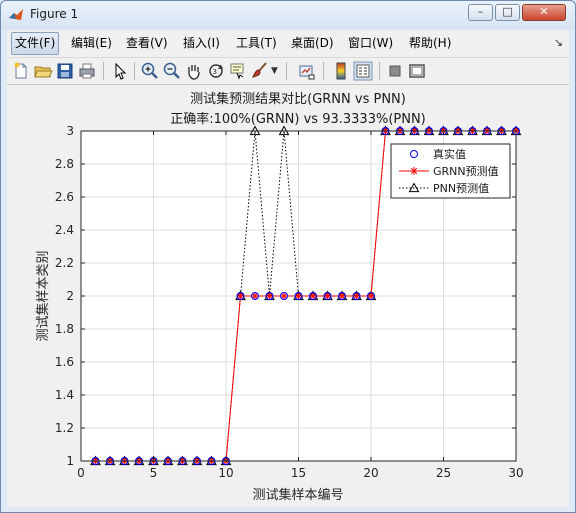 The height and width of the screenshot is (513, 576). Describe the element at coordinates (515, 473) in the screenshot. I see `x-tick-label: 30` at that location.